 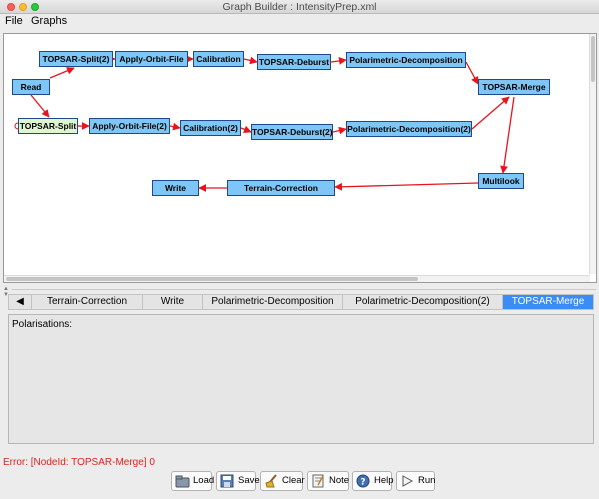 What do you see at coordinates (415, 481) in the screenshot?
I see `run-button: Run` at bounding box center [415, 481].